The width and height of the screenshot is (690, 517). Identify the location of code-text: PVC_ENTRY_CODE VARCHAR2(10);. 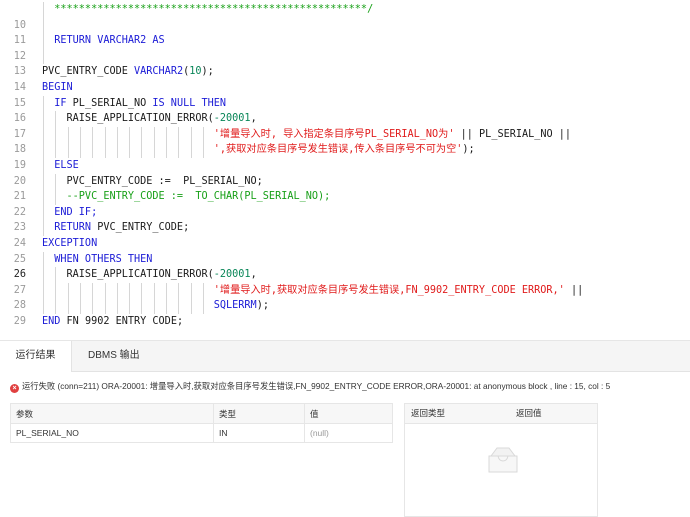
(128, 72).